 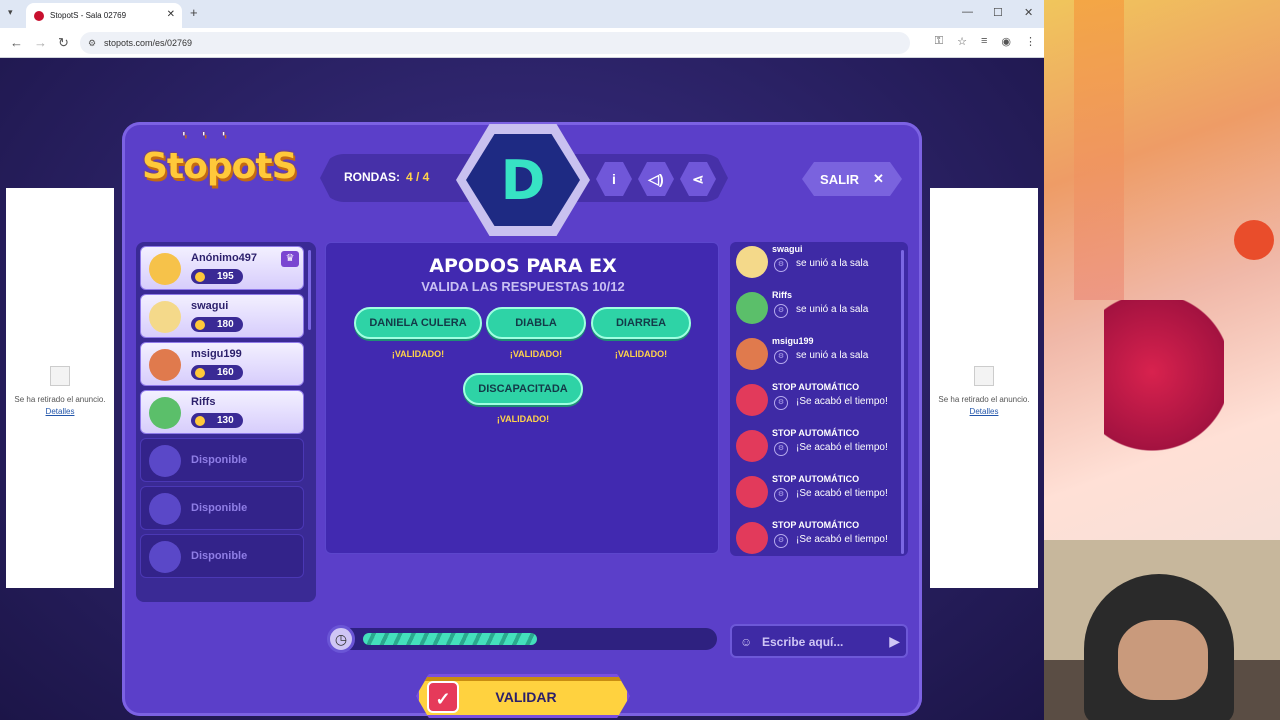 I want to click on exit-button: SALIR ✕, so click(x=852, y=179).